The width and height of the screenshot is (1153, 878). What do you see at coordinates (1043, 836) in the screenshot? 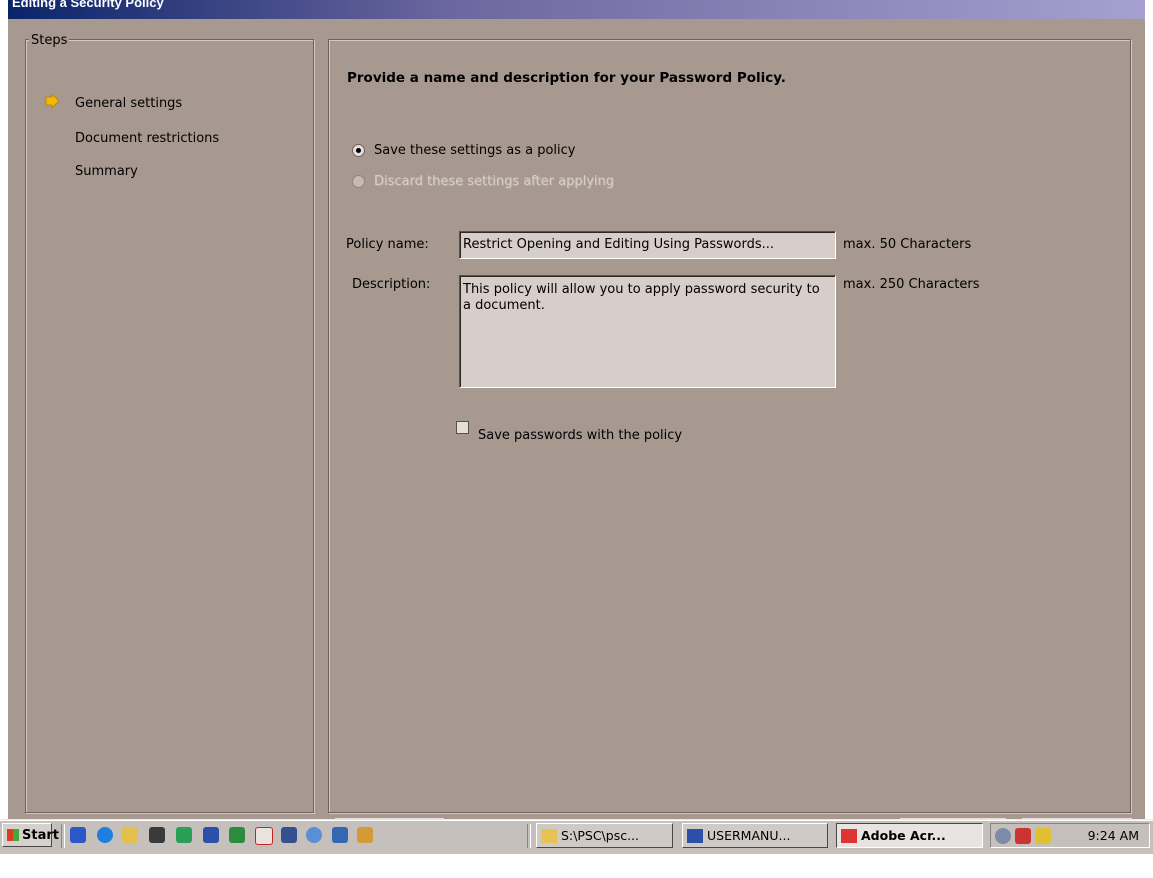
I see `tray-tool-icon` at bounding box center [1043, 836].